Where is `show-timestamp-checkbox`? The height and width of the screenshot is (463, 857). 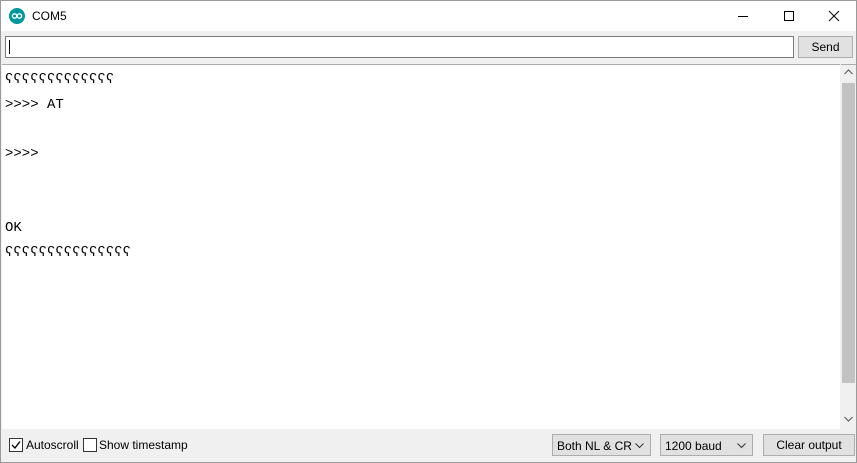 show-timestamp-checkbox is located at coordinates (90, 445).